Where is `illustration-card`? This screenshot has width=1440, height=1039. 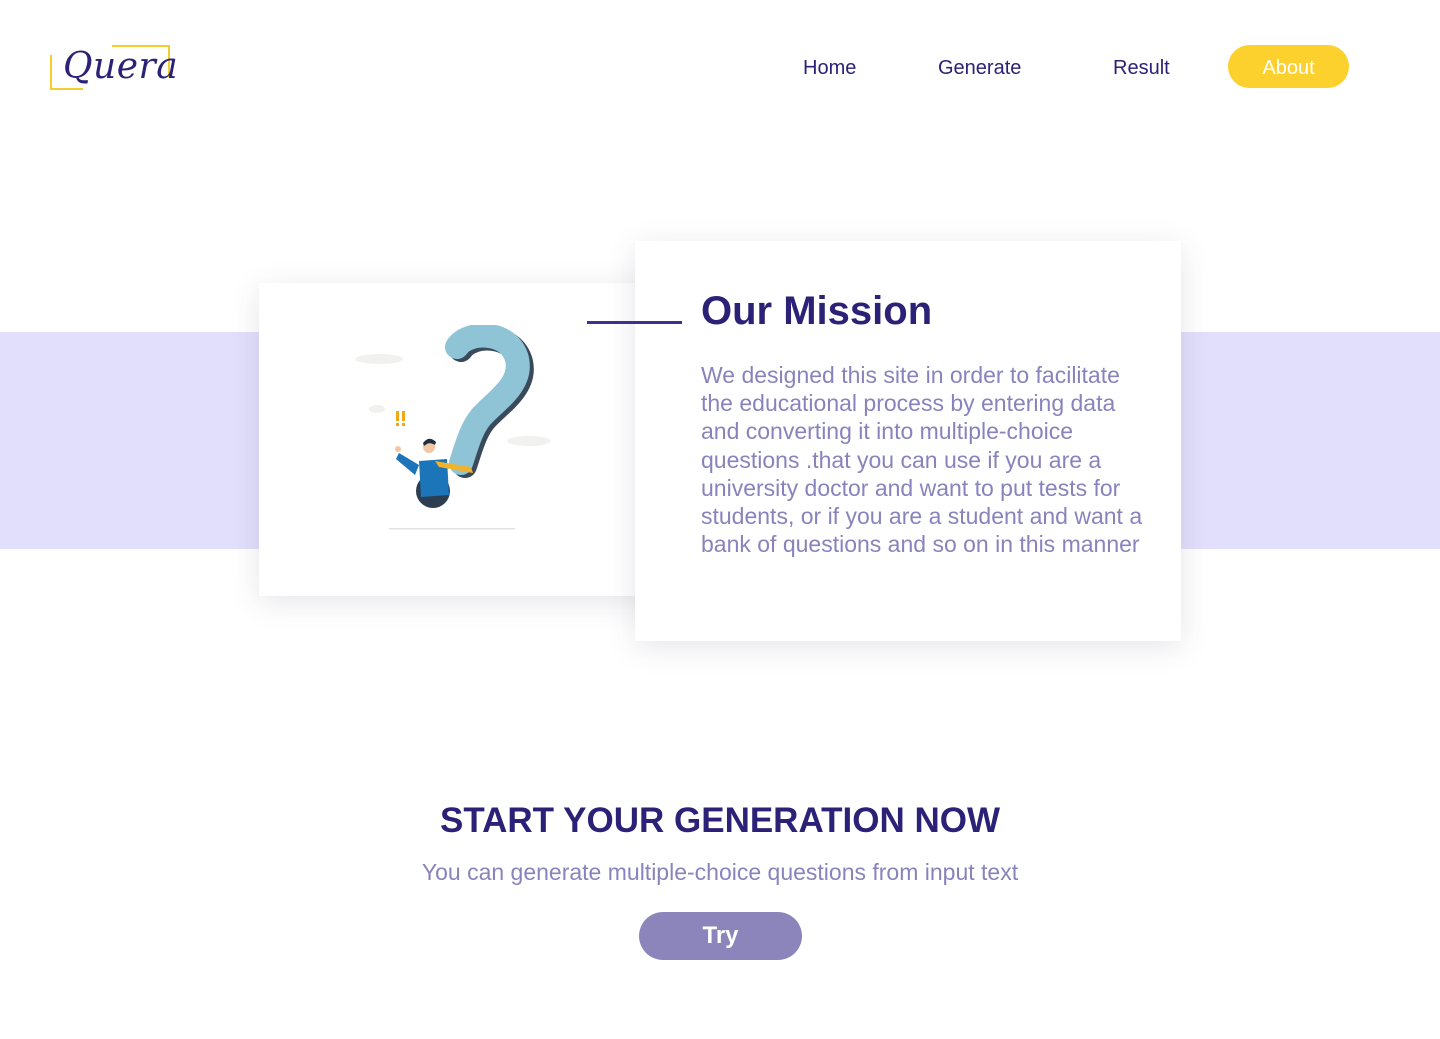 illustration-card is located at coordinates (458, 439).